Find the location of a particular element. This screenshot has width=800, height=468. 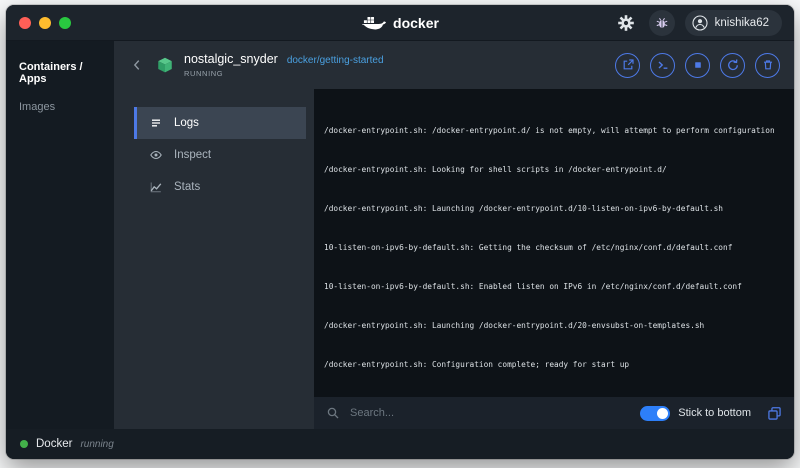

sidebar-item-images: Images is located at coordinates (60, 107).